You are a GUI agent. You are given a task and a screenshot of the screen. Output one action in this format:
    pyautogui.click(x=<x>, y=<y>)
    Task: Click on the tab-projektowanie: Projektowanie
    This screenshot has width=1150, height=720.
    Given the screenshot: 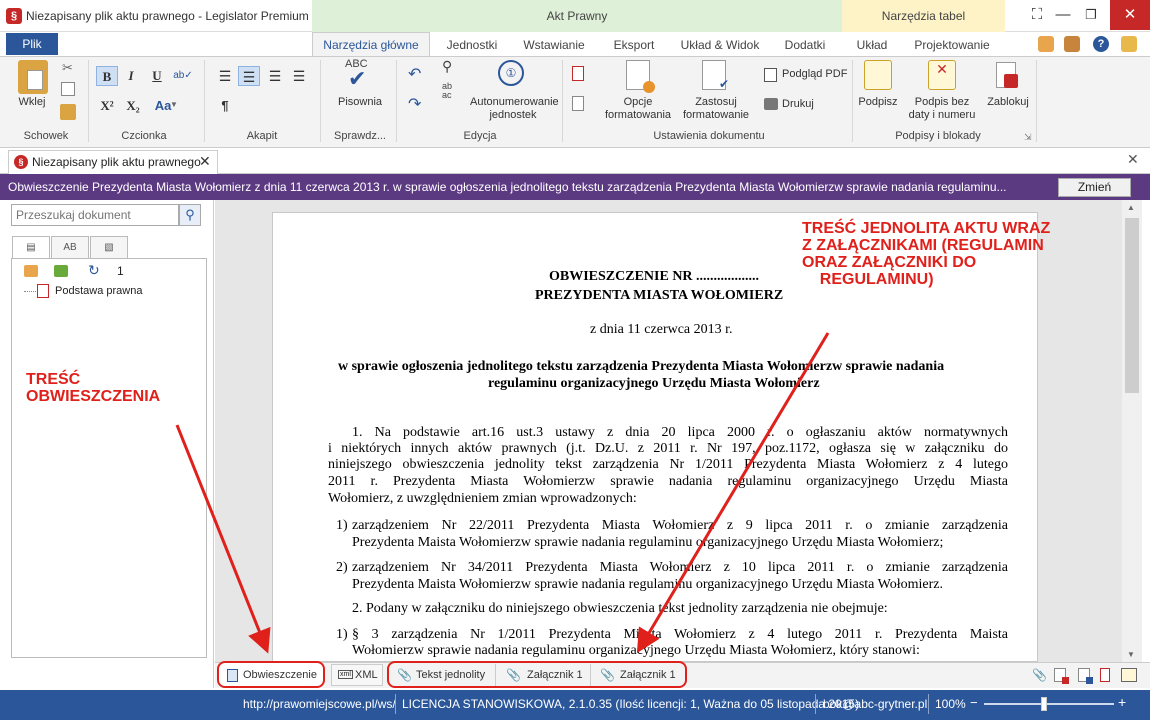 What is the action you would take?
    pyautogui.click(x=952, y=45)
    